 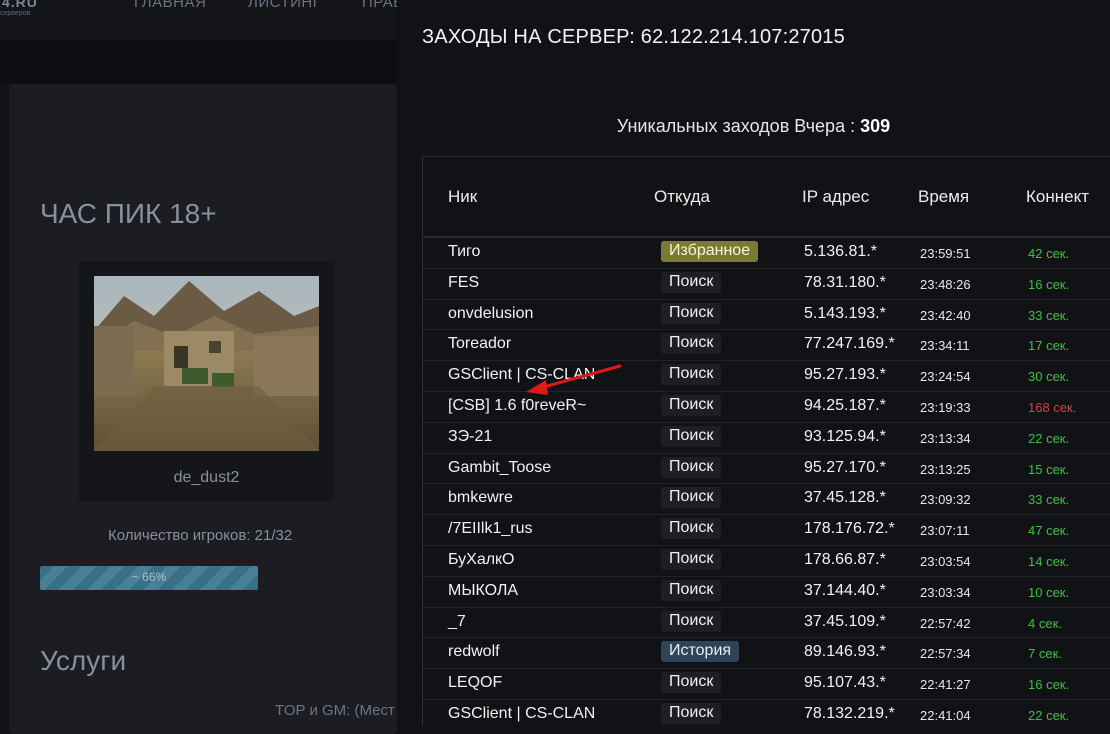 I want to click on column-header-source: Откуда, so click(x=682, y=196).